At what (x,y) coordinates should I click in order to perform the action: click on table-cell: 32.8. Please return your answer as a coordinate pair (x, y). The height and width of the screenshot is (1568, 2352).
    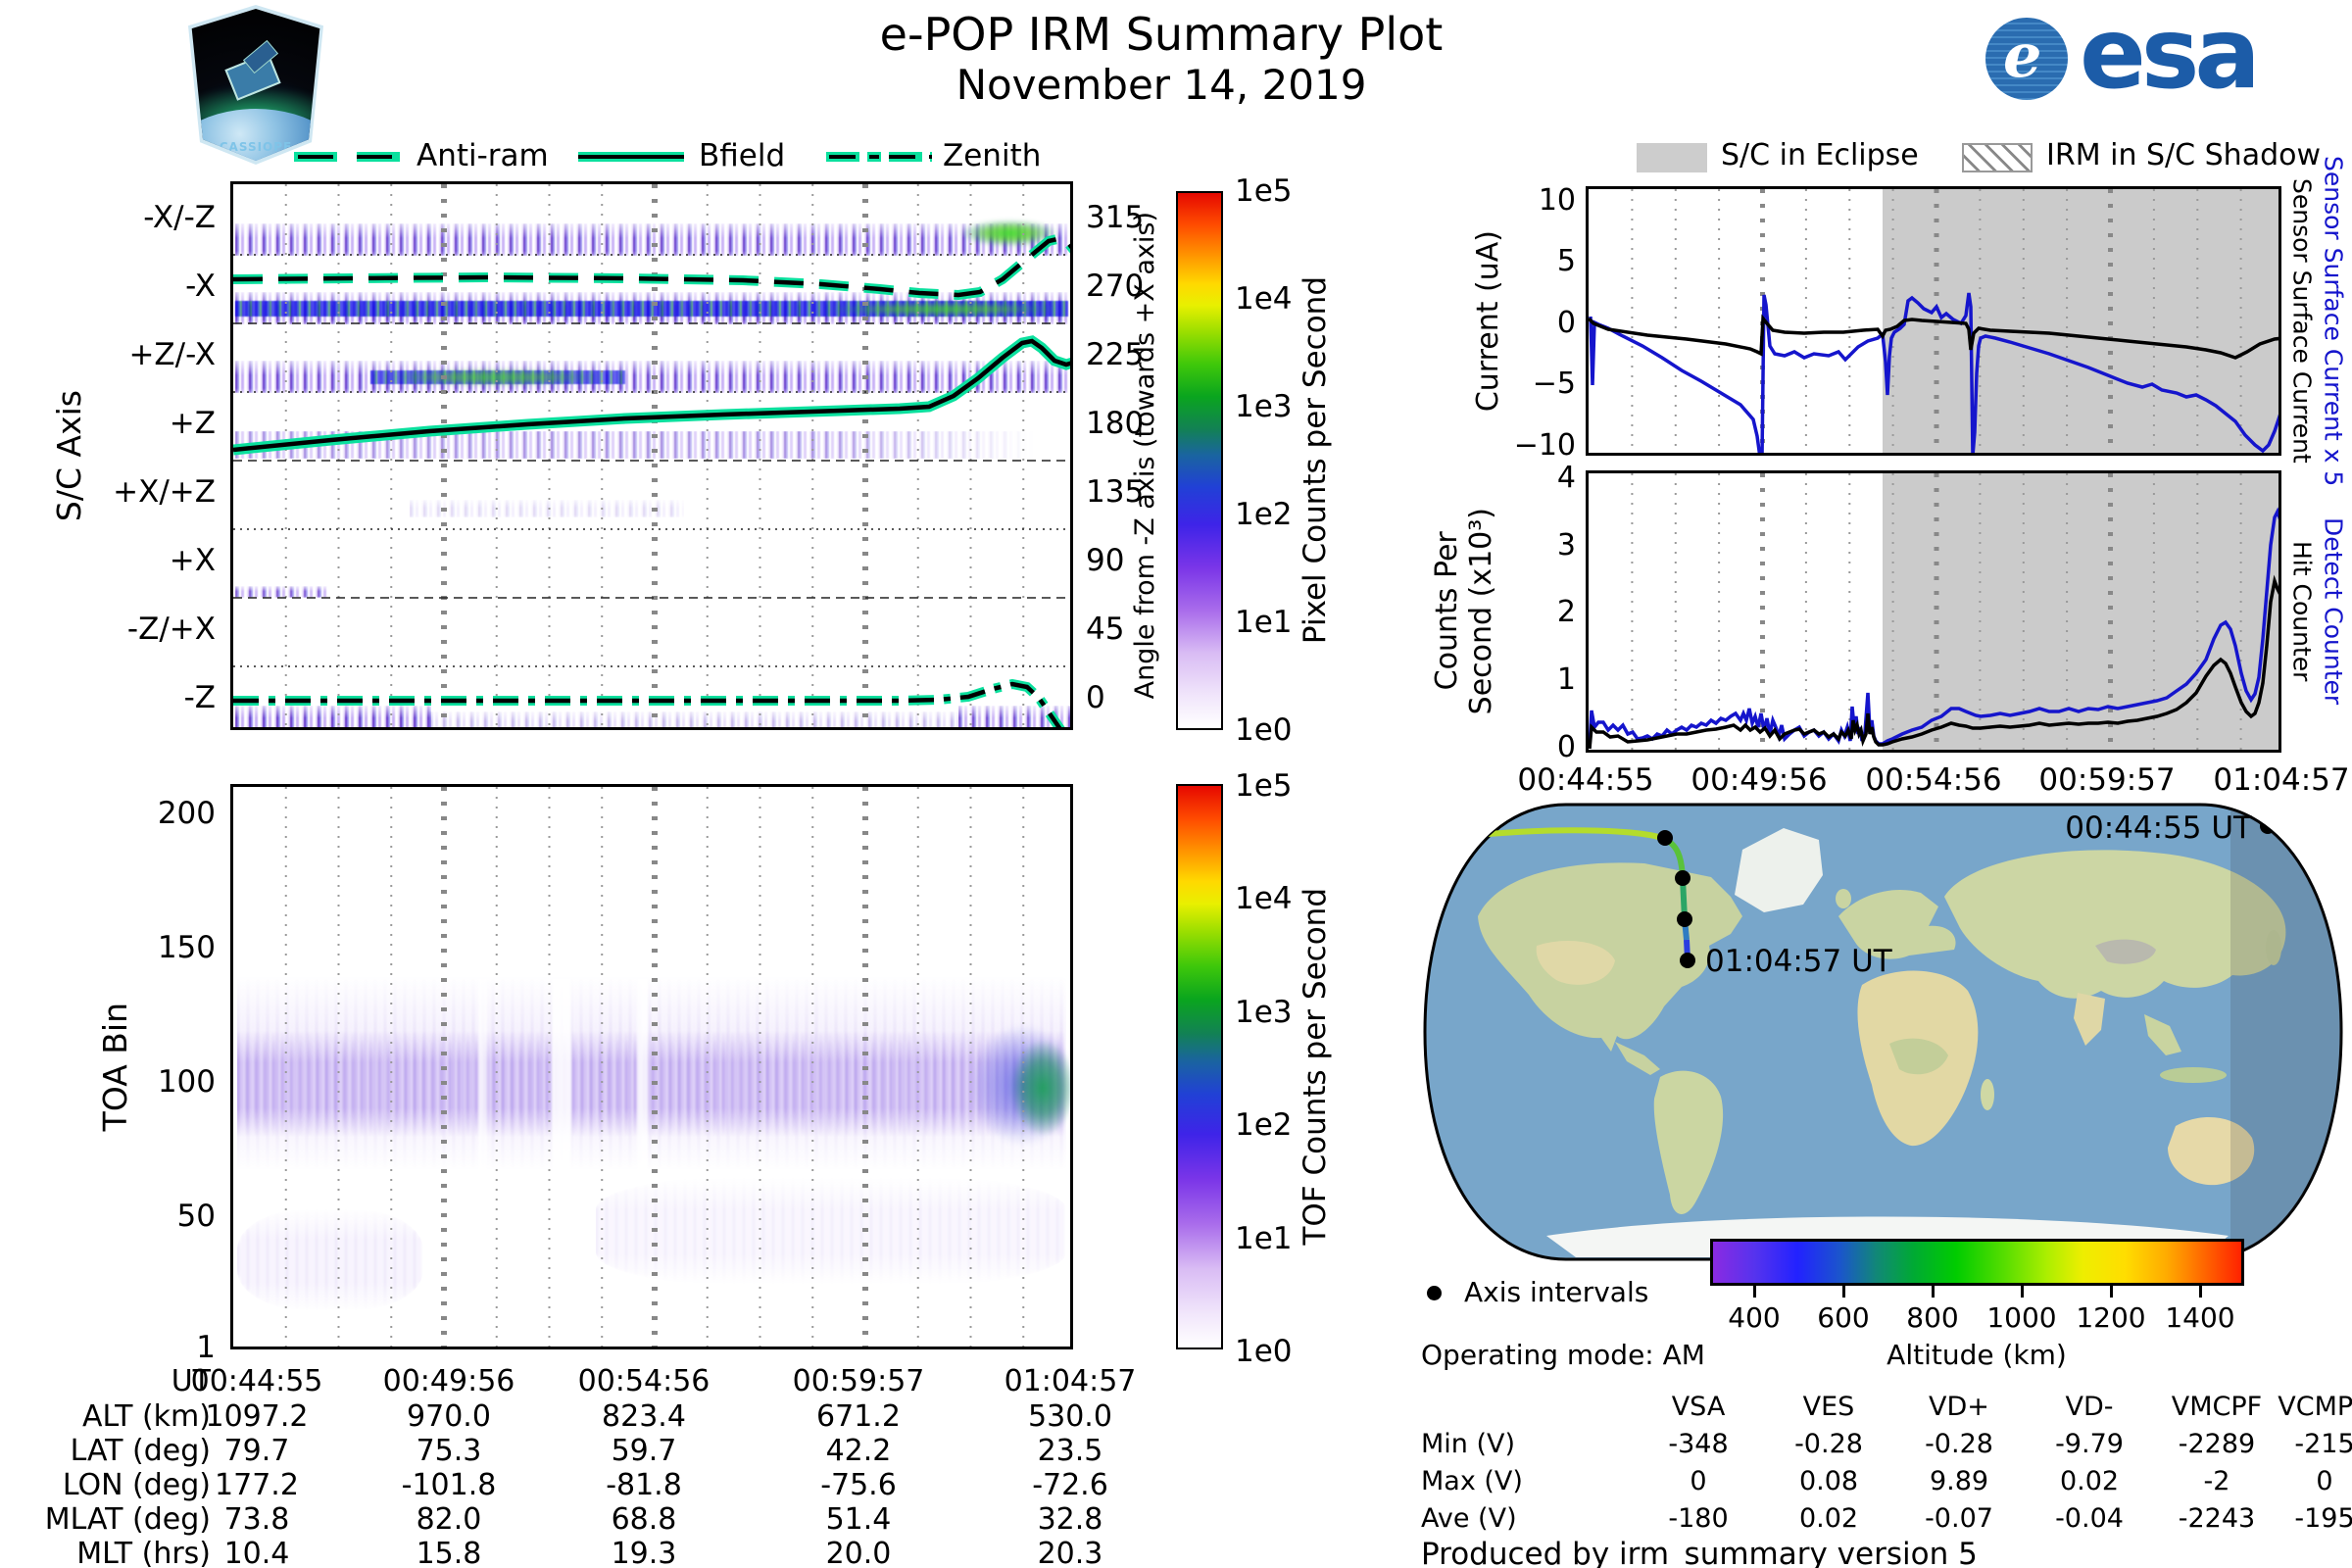
    Looking at the image, I should click on (1070, 1519).